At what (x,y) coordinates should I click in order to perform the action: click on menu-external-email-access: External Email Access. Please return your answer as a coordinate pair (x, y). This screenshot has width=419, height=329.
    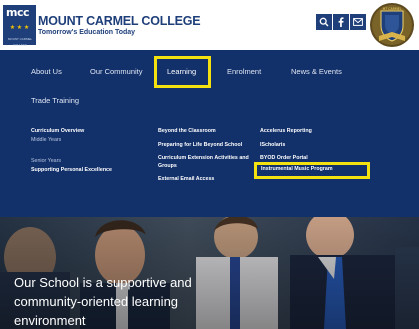
    Looking at the image, I should click on (198, 179).